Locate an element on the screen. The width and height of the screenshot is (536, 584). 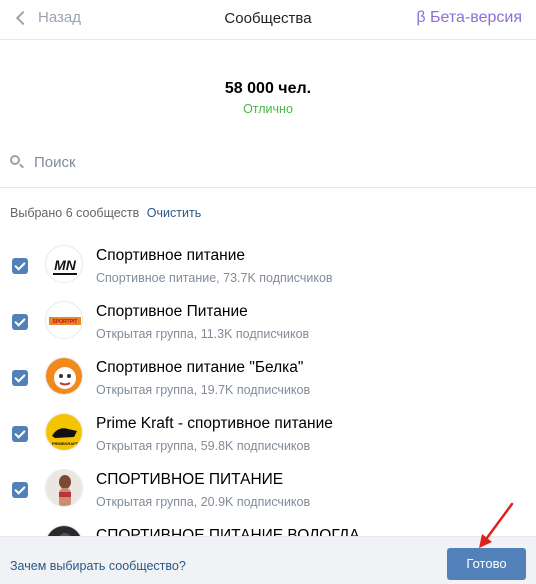
search-bar: Поиск is located at coordinates (268, 164).